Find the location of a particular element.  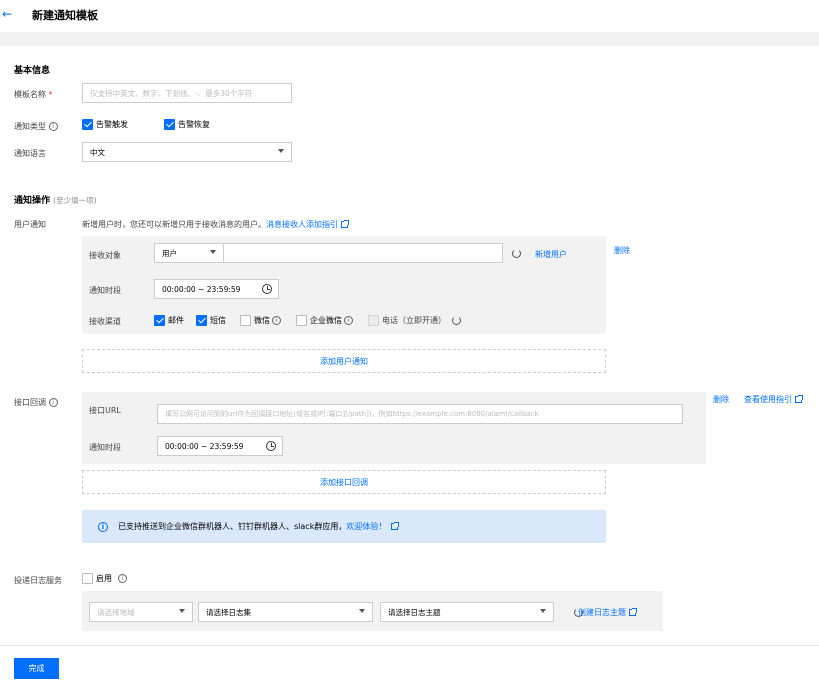

recipient-type-select: 用户 is located at coordinates (189, 253).